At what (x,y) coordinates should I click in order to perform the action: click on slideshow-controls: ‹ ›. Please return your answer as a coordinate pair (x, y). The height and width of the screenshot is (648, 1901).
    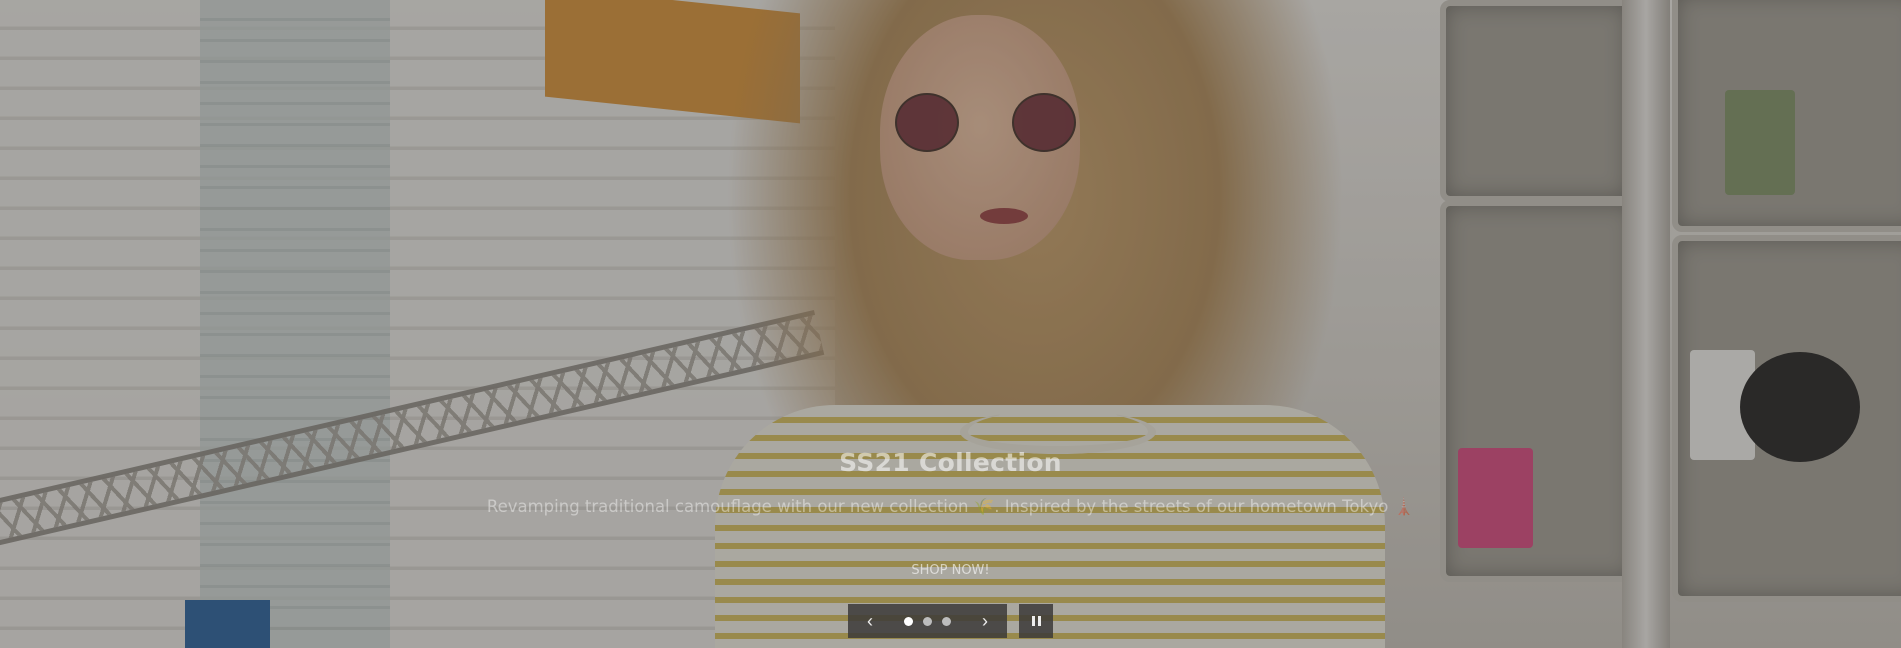
    Looking at the image, I should click on (950, 621).